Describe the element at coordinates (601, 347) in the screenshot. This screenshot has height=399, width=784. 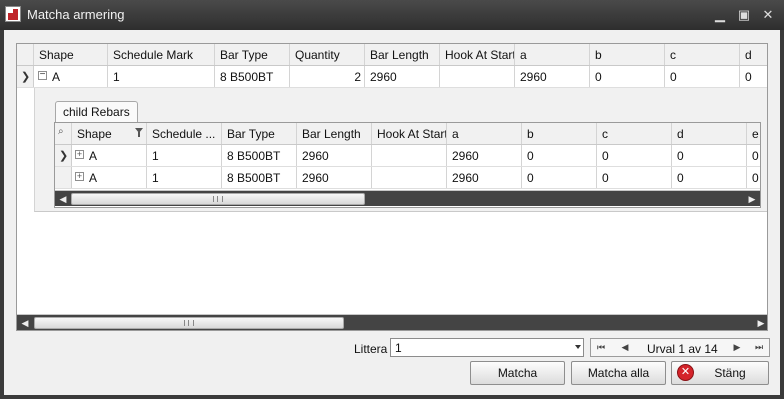
I see `first-record-icon: ⏮` at that location.